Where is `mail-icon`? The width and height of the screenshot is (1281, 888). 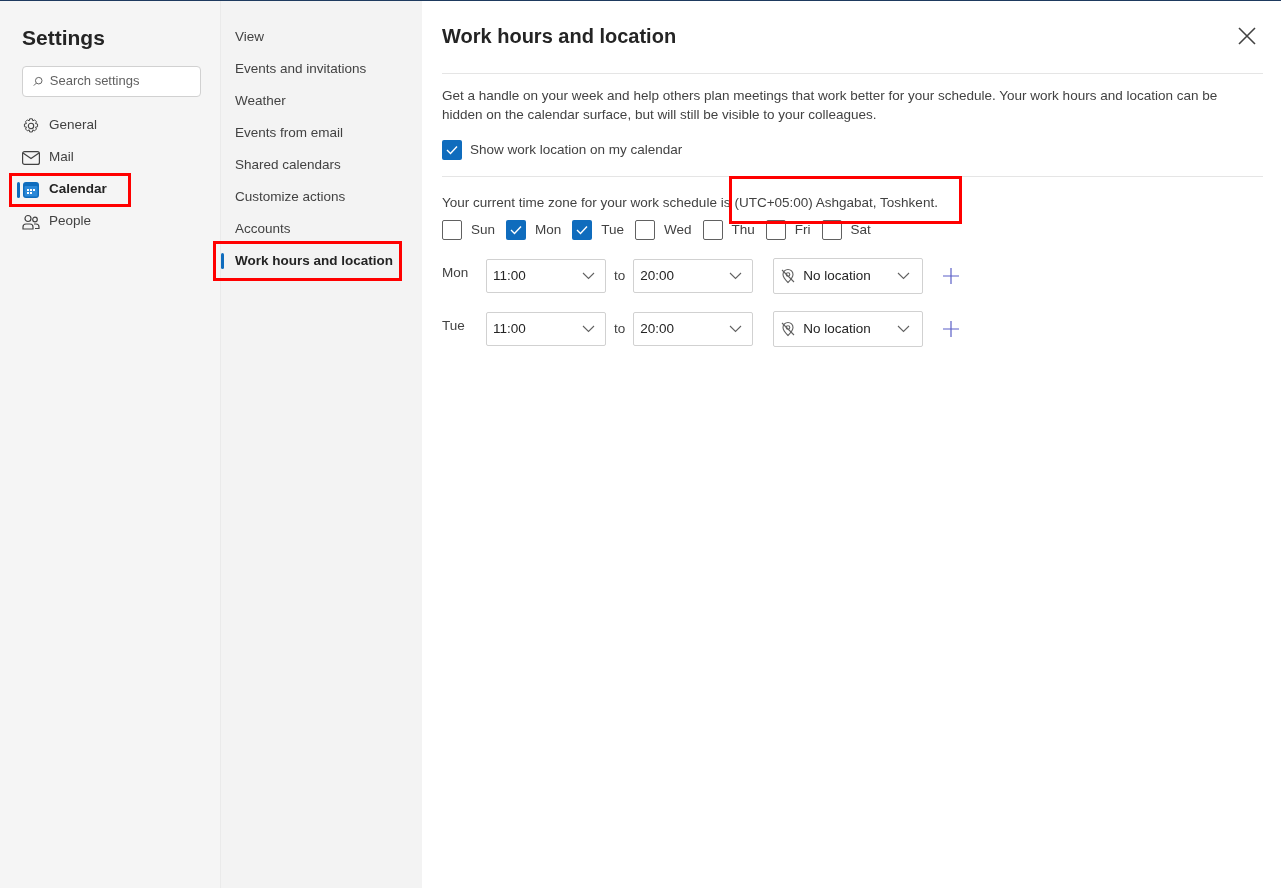 mail-icon is located at coordinates (31, 157).